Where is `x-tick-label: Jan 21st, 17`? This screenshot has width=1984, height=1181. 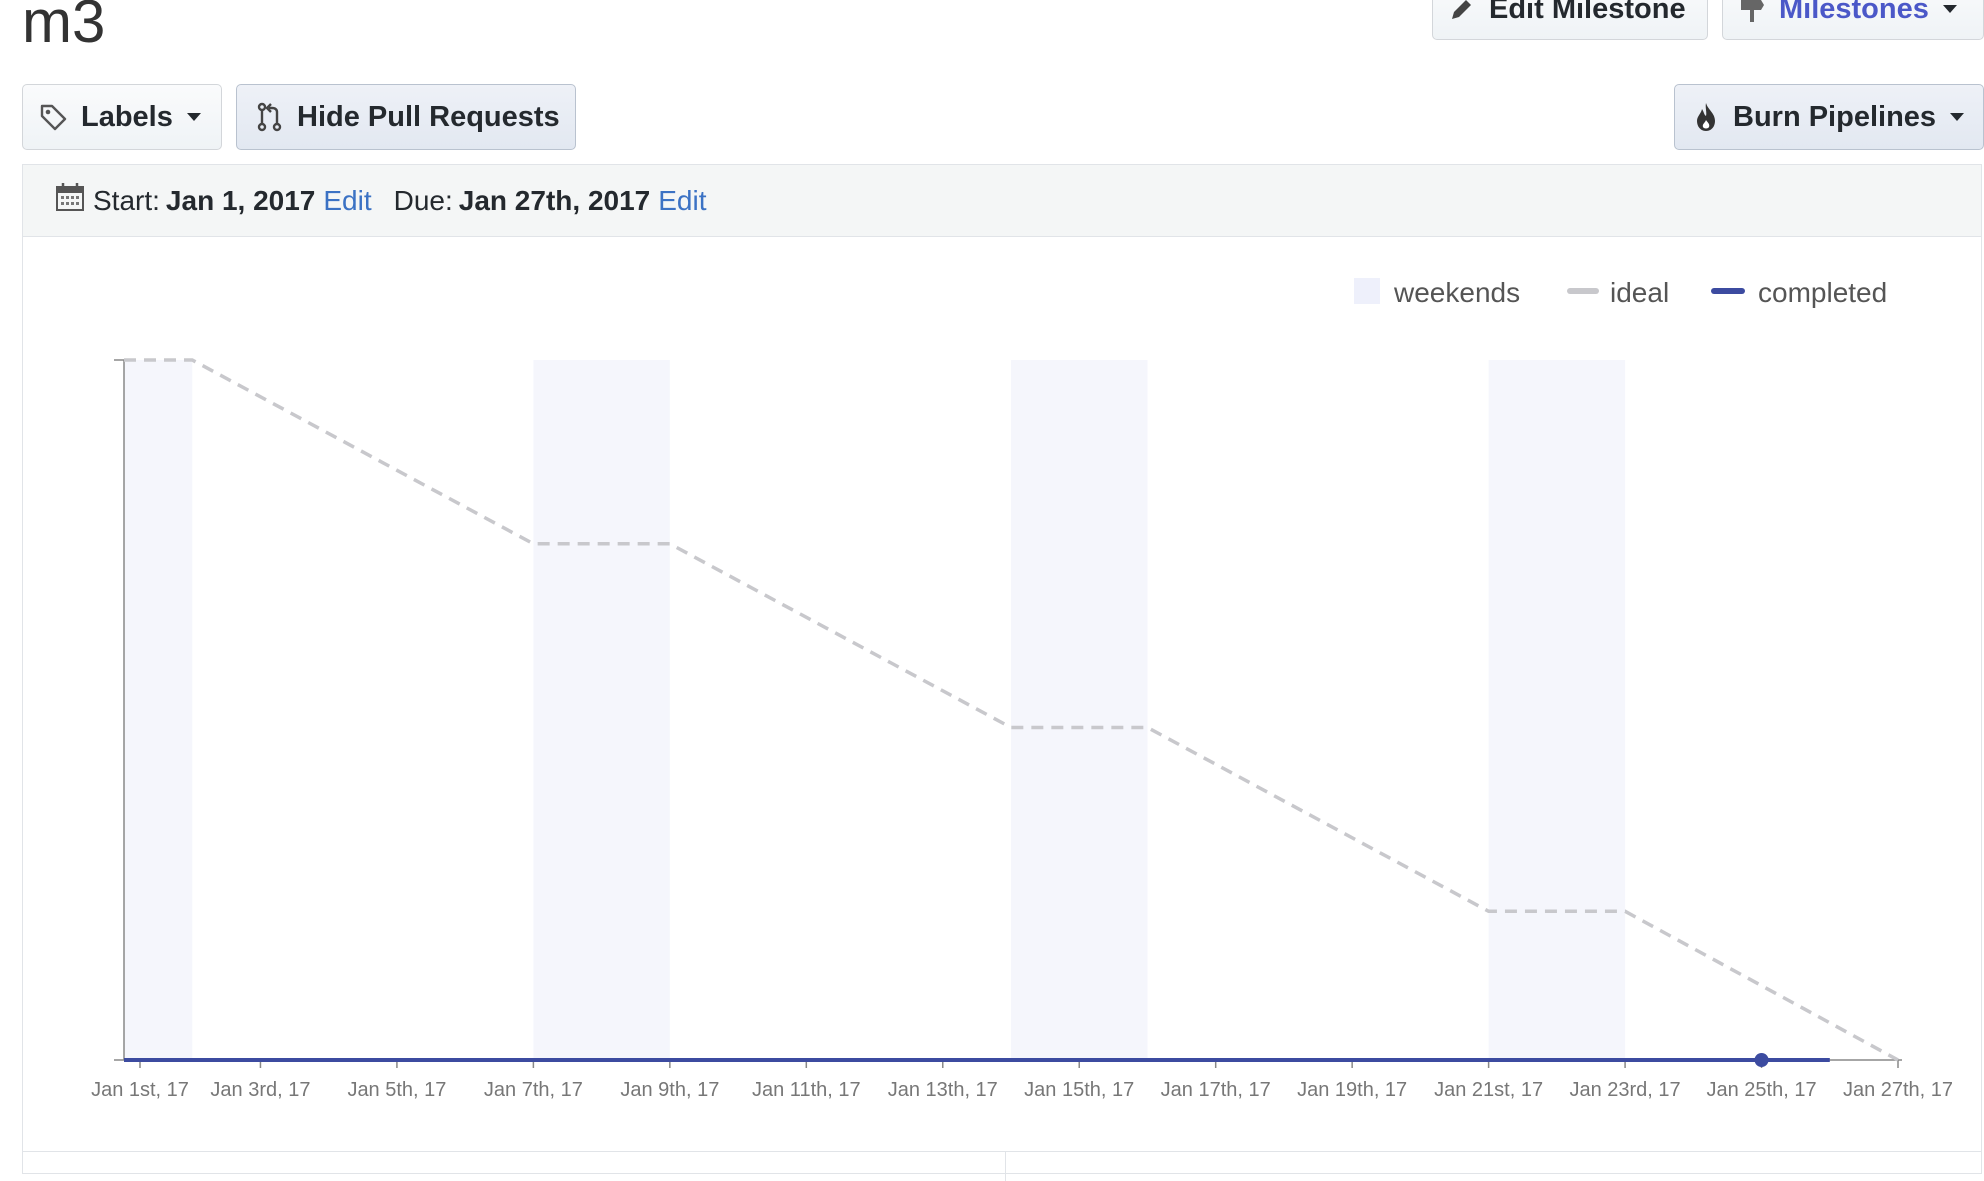 x-tick-label: Jan 21st, 17 is located at coordinates (1488, 1090).